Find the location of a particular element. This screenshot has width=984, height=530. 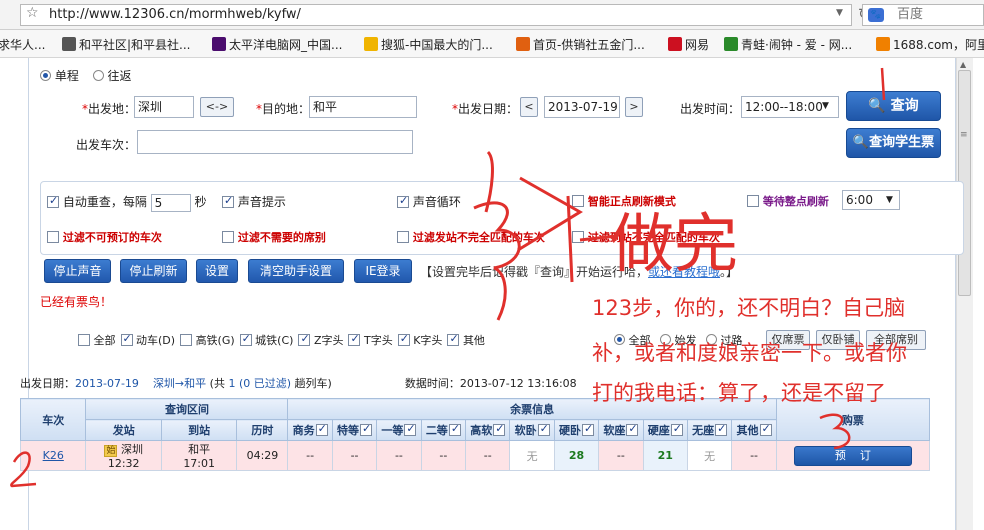

col-seat: 硬卧 is located at coordinates (576, 430).